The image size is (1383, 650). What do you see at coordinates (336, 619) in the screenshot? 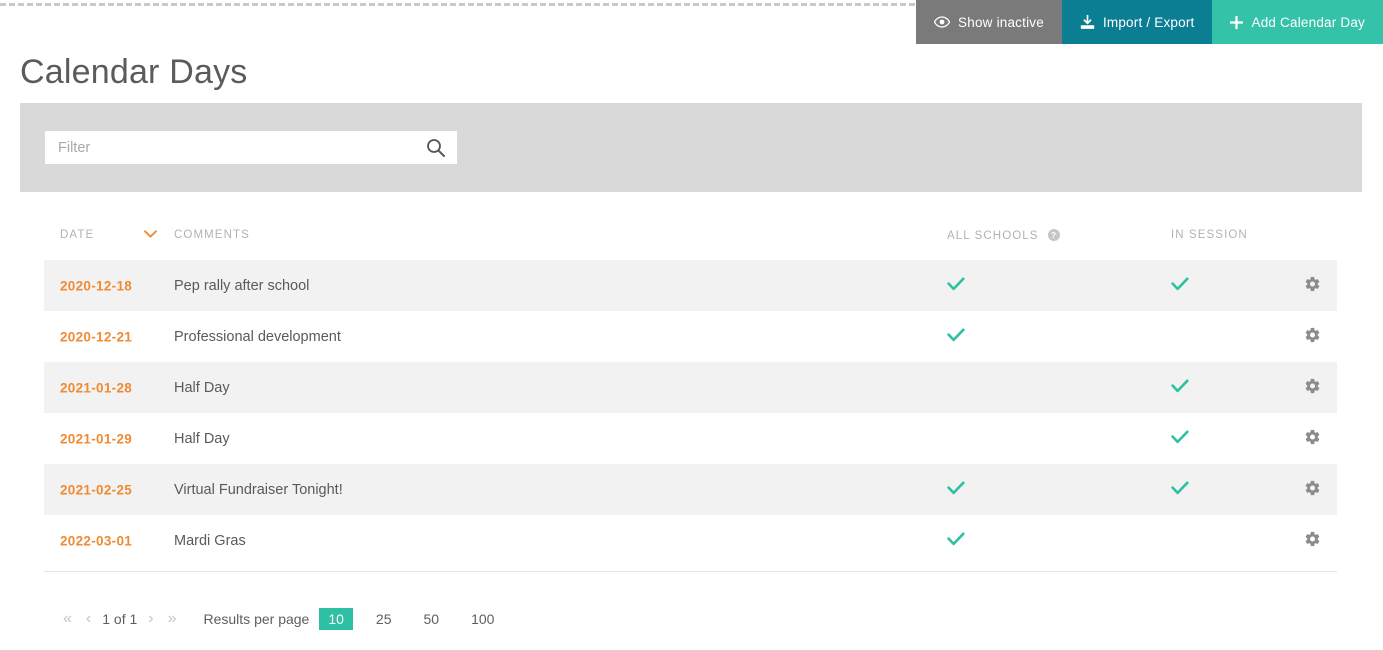
I see `results-per-page-option: 10` at bounding box center [336, 619].